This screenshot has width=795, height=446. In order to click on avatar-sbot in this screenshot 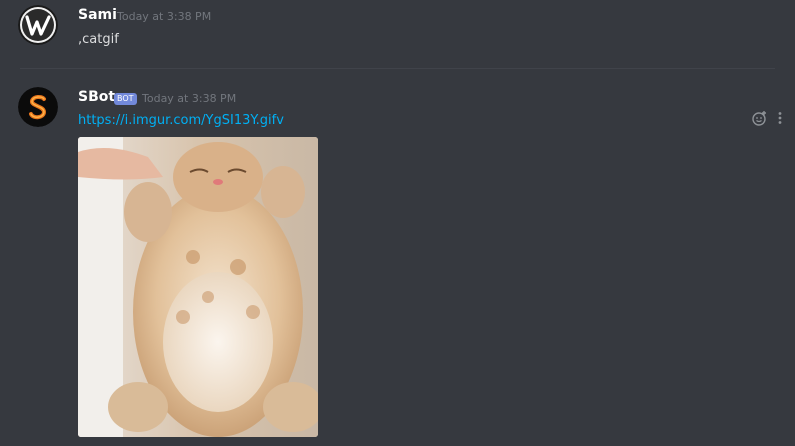, I will do `click(38, 107)`.